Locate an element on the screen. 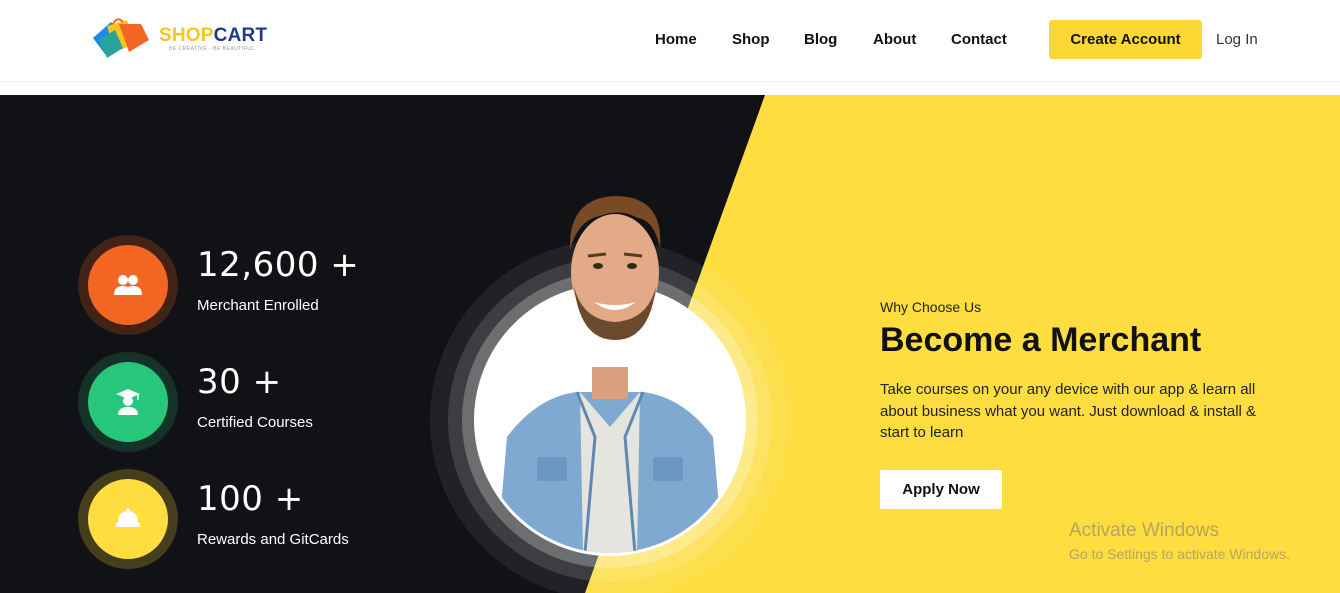 This screenshot has height=593, width=1340. users-icon is located at coordinates (128, 285).